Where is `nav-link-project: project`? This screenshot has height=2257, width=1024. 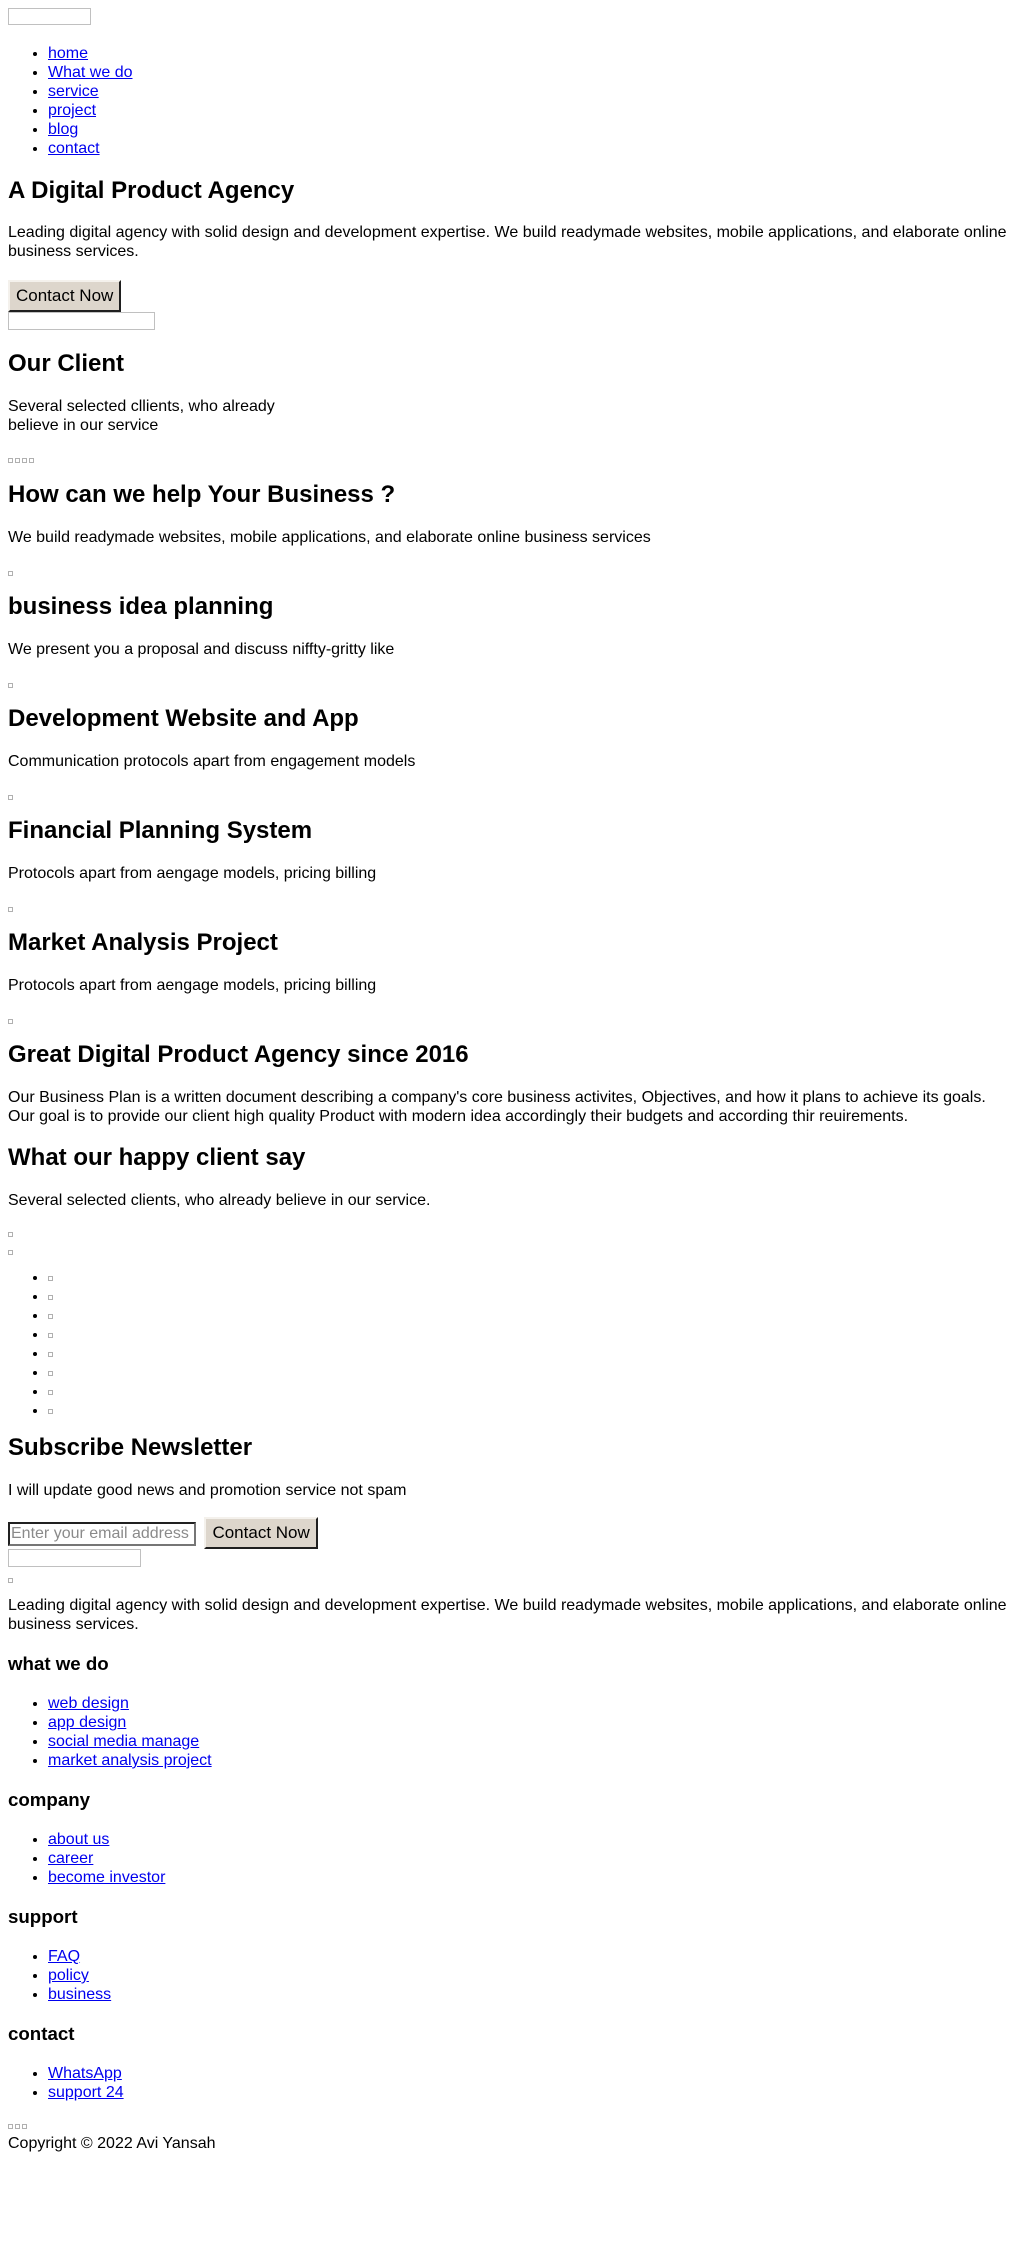 nav-link-project: project is located at coordinates (72, 110).